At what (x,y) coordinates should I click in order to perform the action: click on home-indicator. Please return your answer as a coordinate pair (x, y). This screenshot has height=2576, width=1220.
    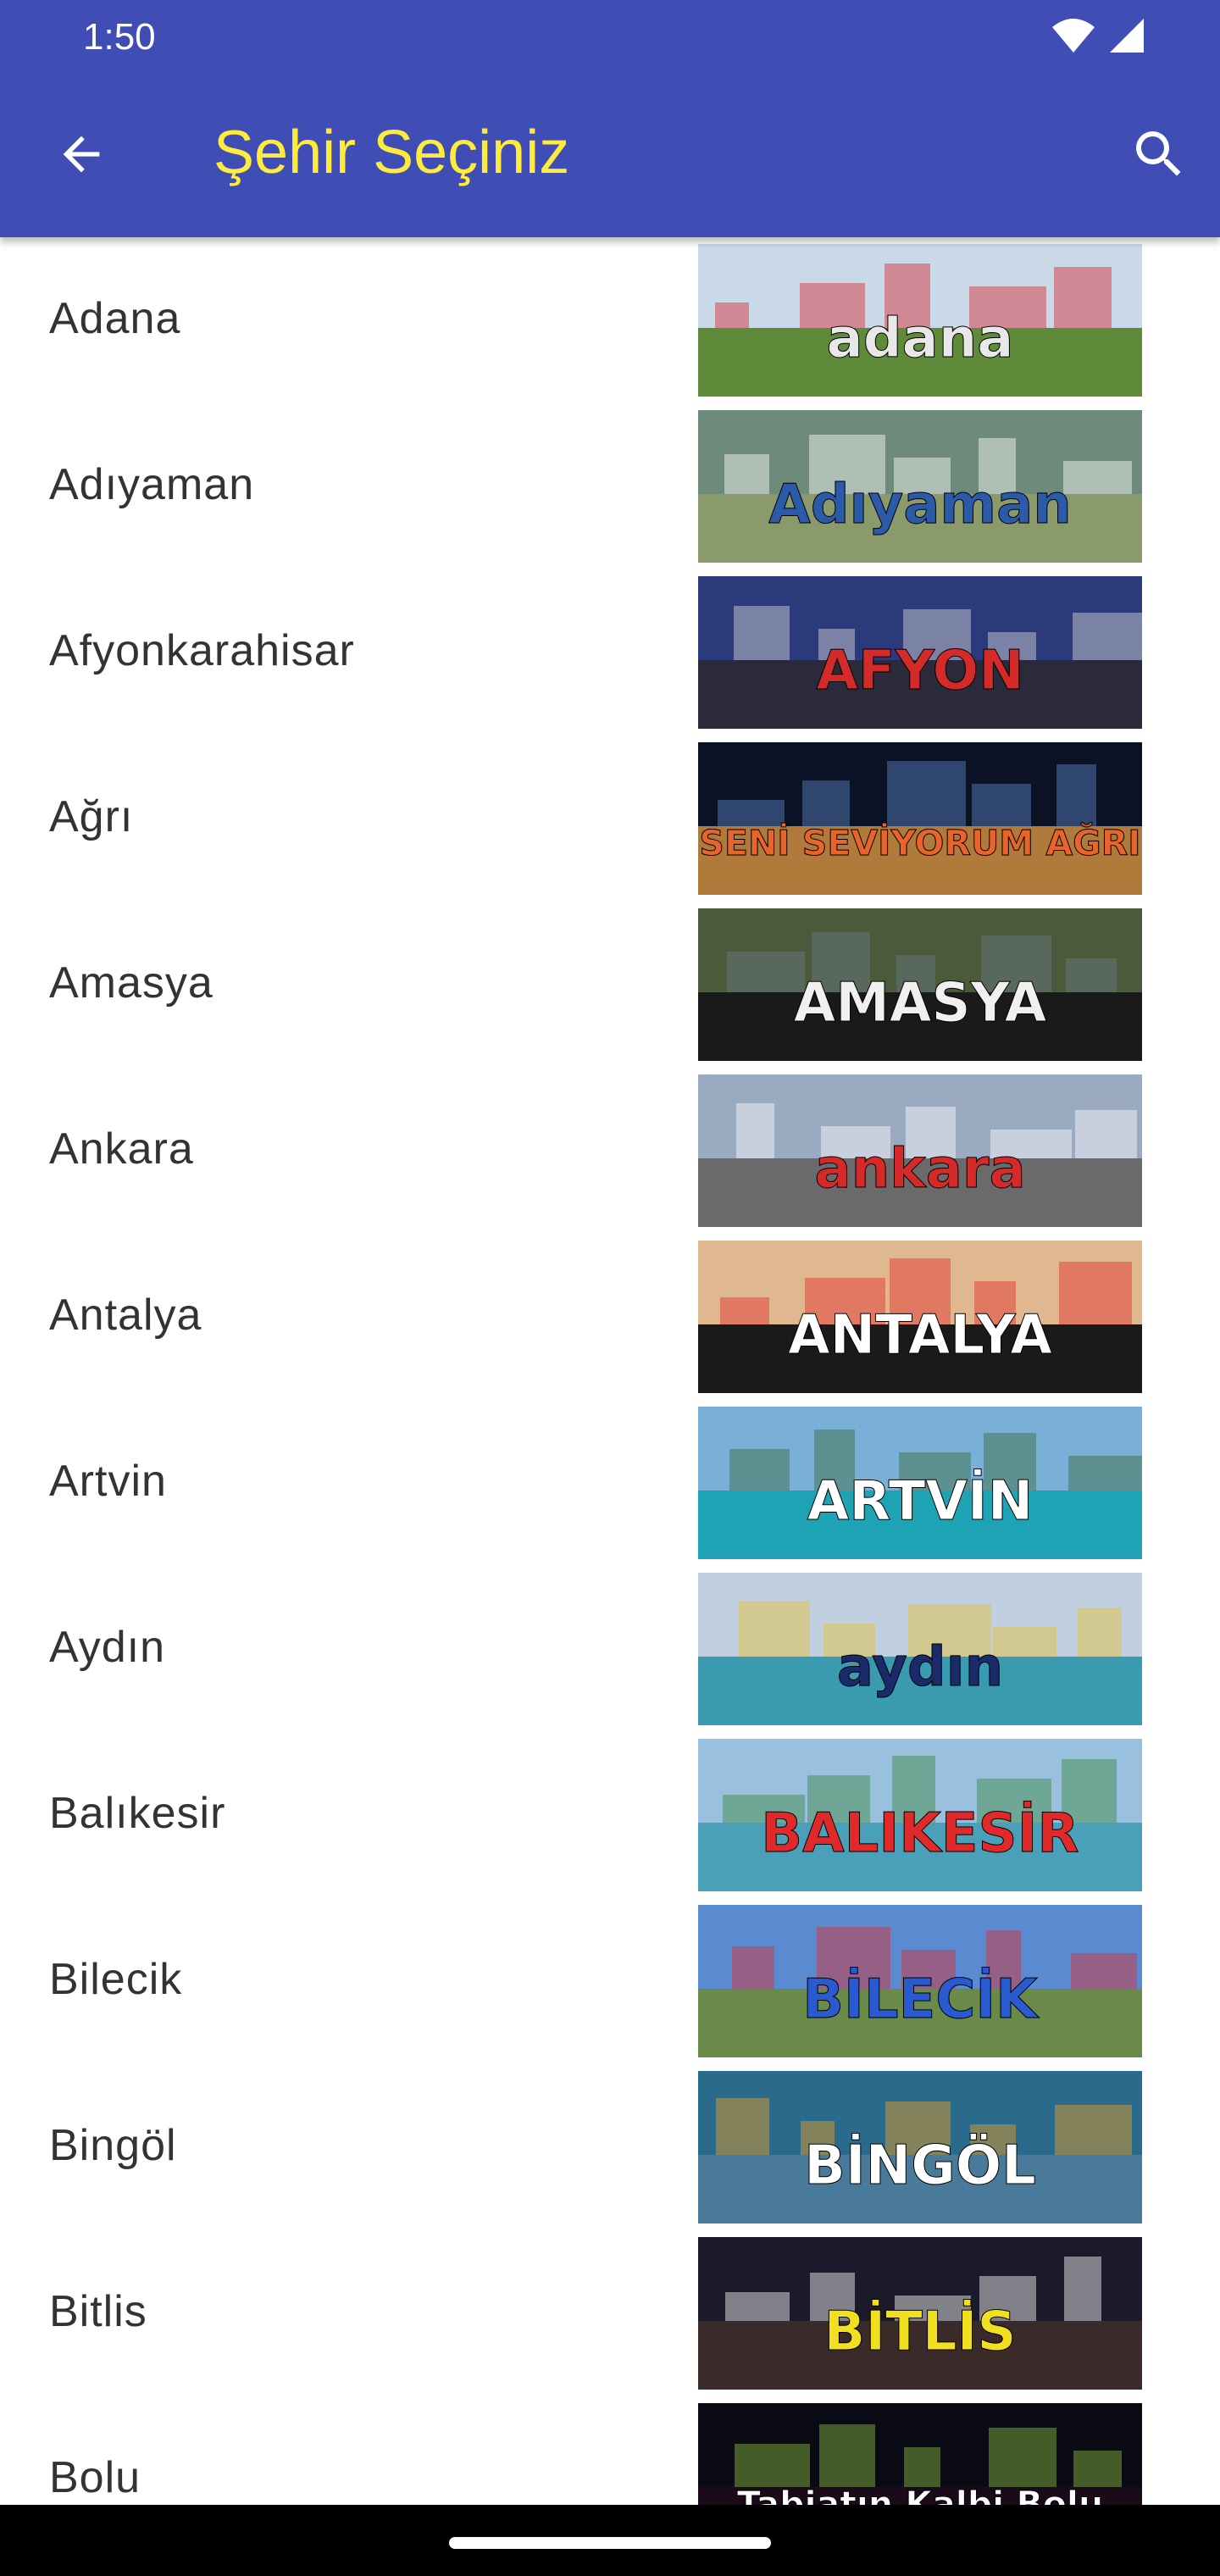
    Looking at the image, I should click on (610, 2543).